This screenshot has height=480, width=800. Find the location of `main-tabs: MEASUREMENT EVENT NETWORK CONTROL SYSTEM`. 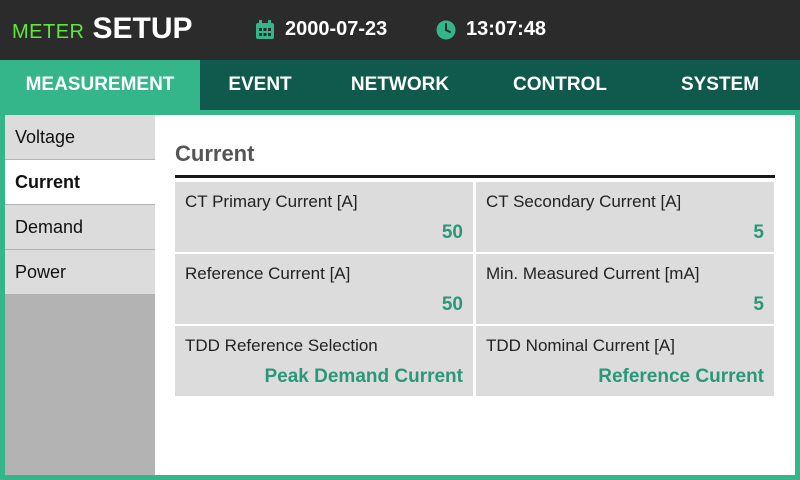

main-tabs: MEASUREMENT EVENT NETWORK CONTROL SYSTEM is located at coordinates (400, 85).